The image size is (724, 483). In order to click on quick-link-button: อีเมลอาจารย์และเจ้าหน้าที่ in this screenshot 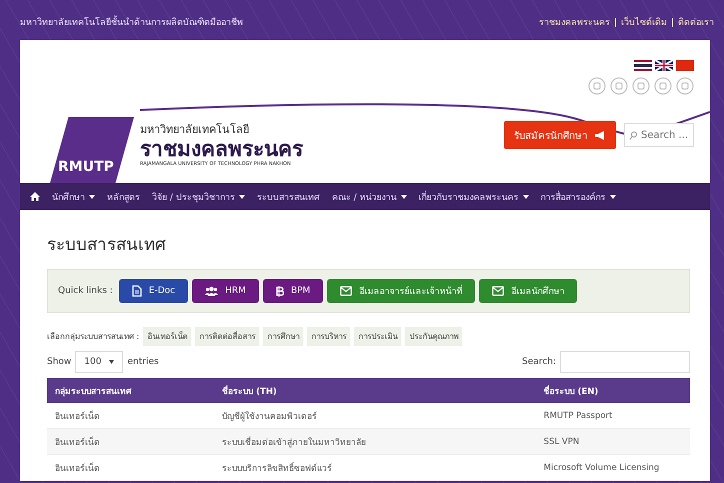, I will do `click(401, 291)`.